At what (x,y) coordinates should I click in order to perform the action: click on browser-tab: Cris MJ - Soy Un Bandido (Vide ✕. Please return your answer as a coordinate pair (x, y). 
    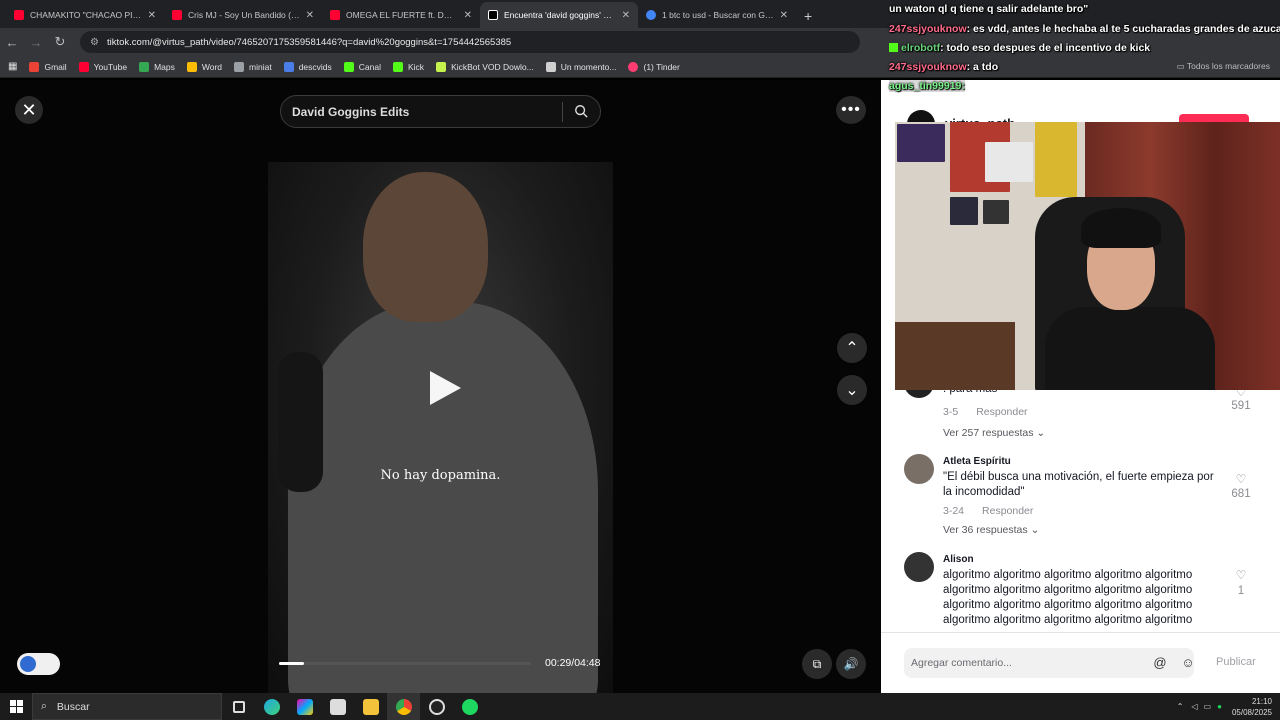
    Looking at the image, I should click on (243, 15).